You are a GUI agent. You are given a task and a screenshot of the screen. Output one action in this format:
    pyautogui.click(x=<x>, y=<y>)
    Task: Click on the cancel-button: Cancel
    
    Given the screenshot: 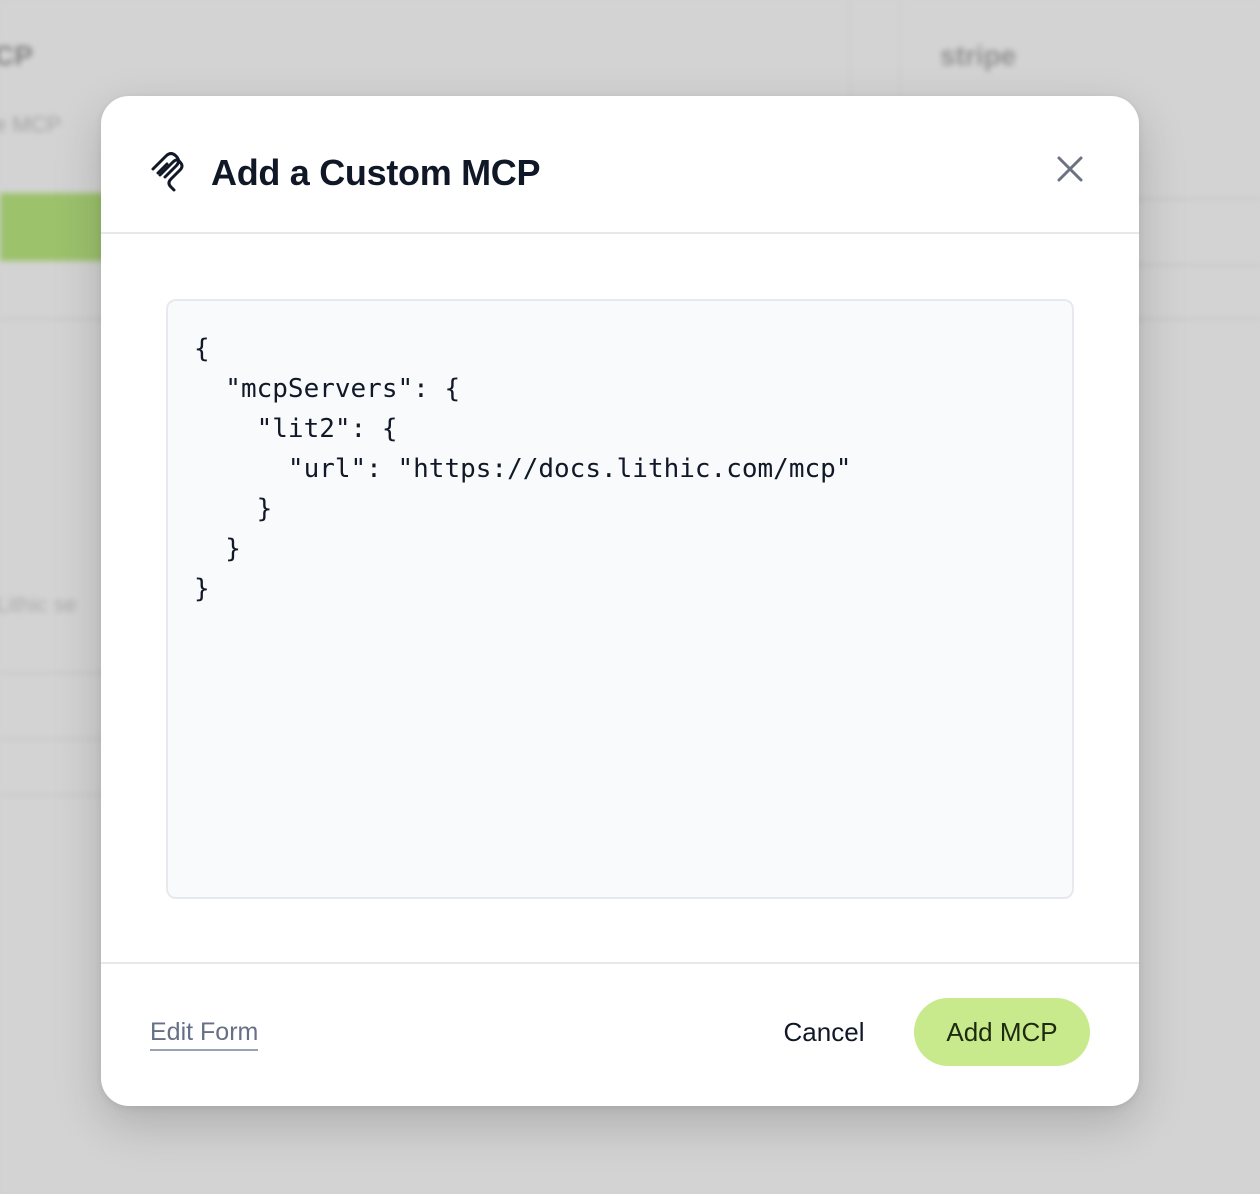 What is the action you would take?
    pyautogui.click(x=824, y=1032)
    